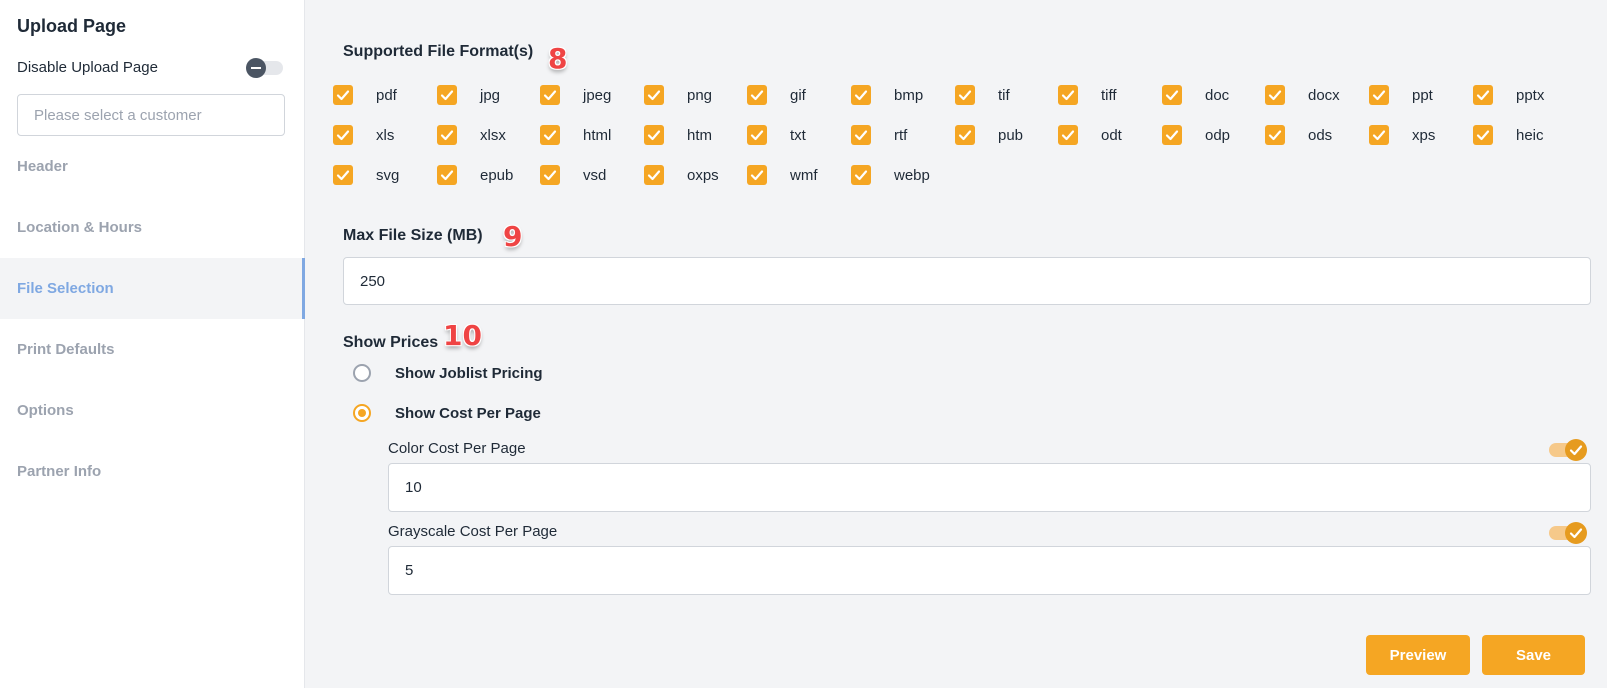 This screenshot has width=1607, height=688. I want to click on radio-label: Show Cost Per Page, so click(468, 413).